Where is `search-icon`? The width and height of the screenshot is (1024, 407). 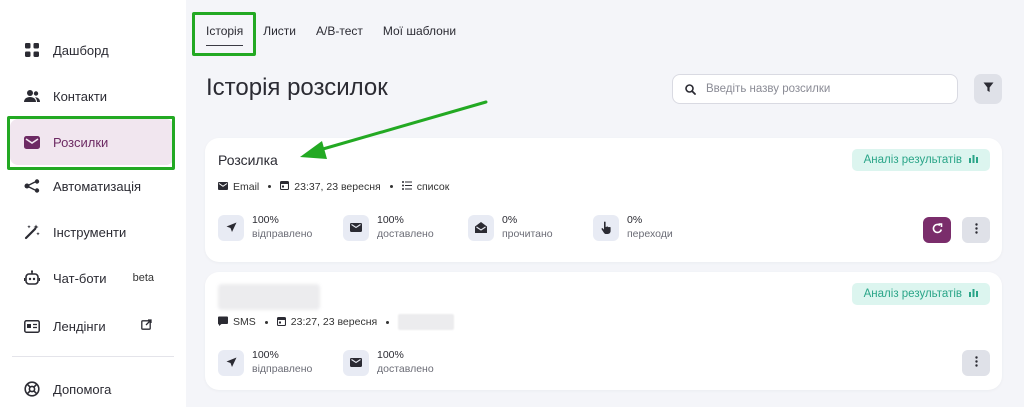 search-icon is located at coordinates (690, 89).